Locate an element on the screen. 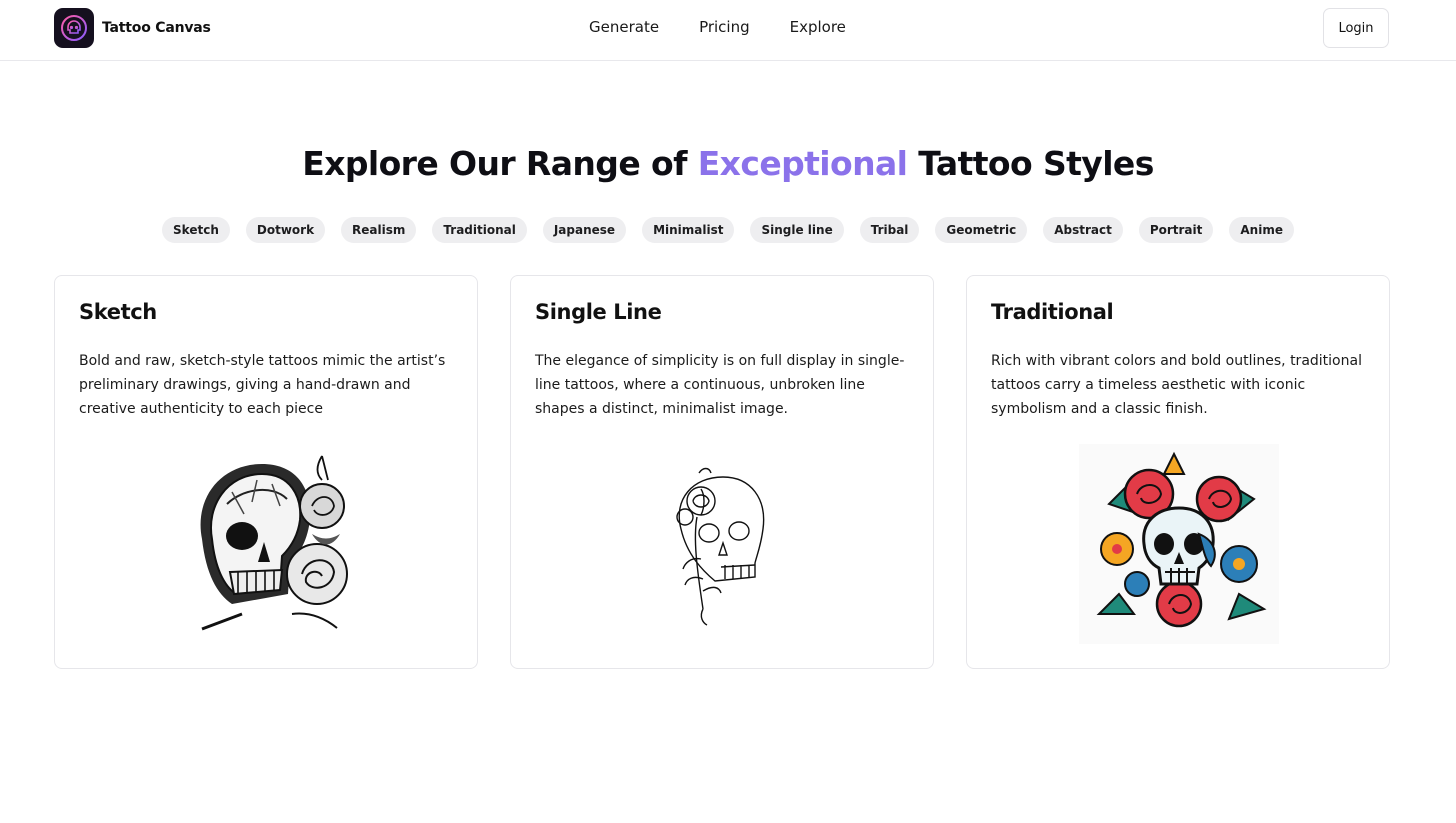  card-title: Single Line is located at coordinates (598, 312).